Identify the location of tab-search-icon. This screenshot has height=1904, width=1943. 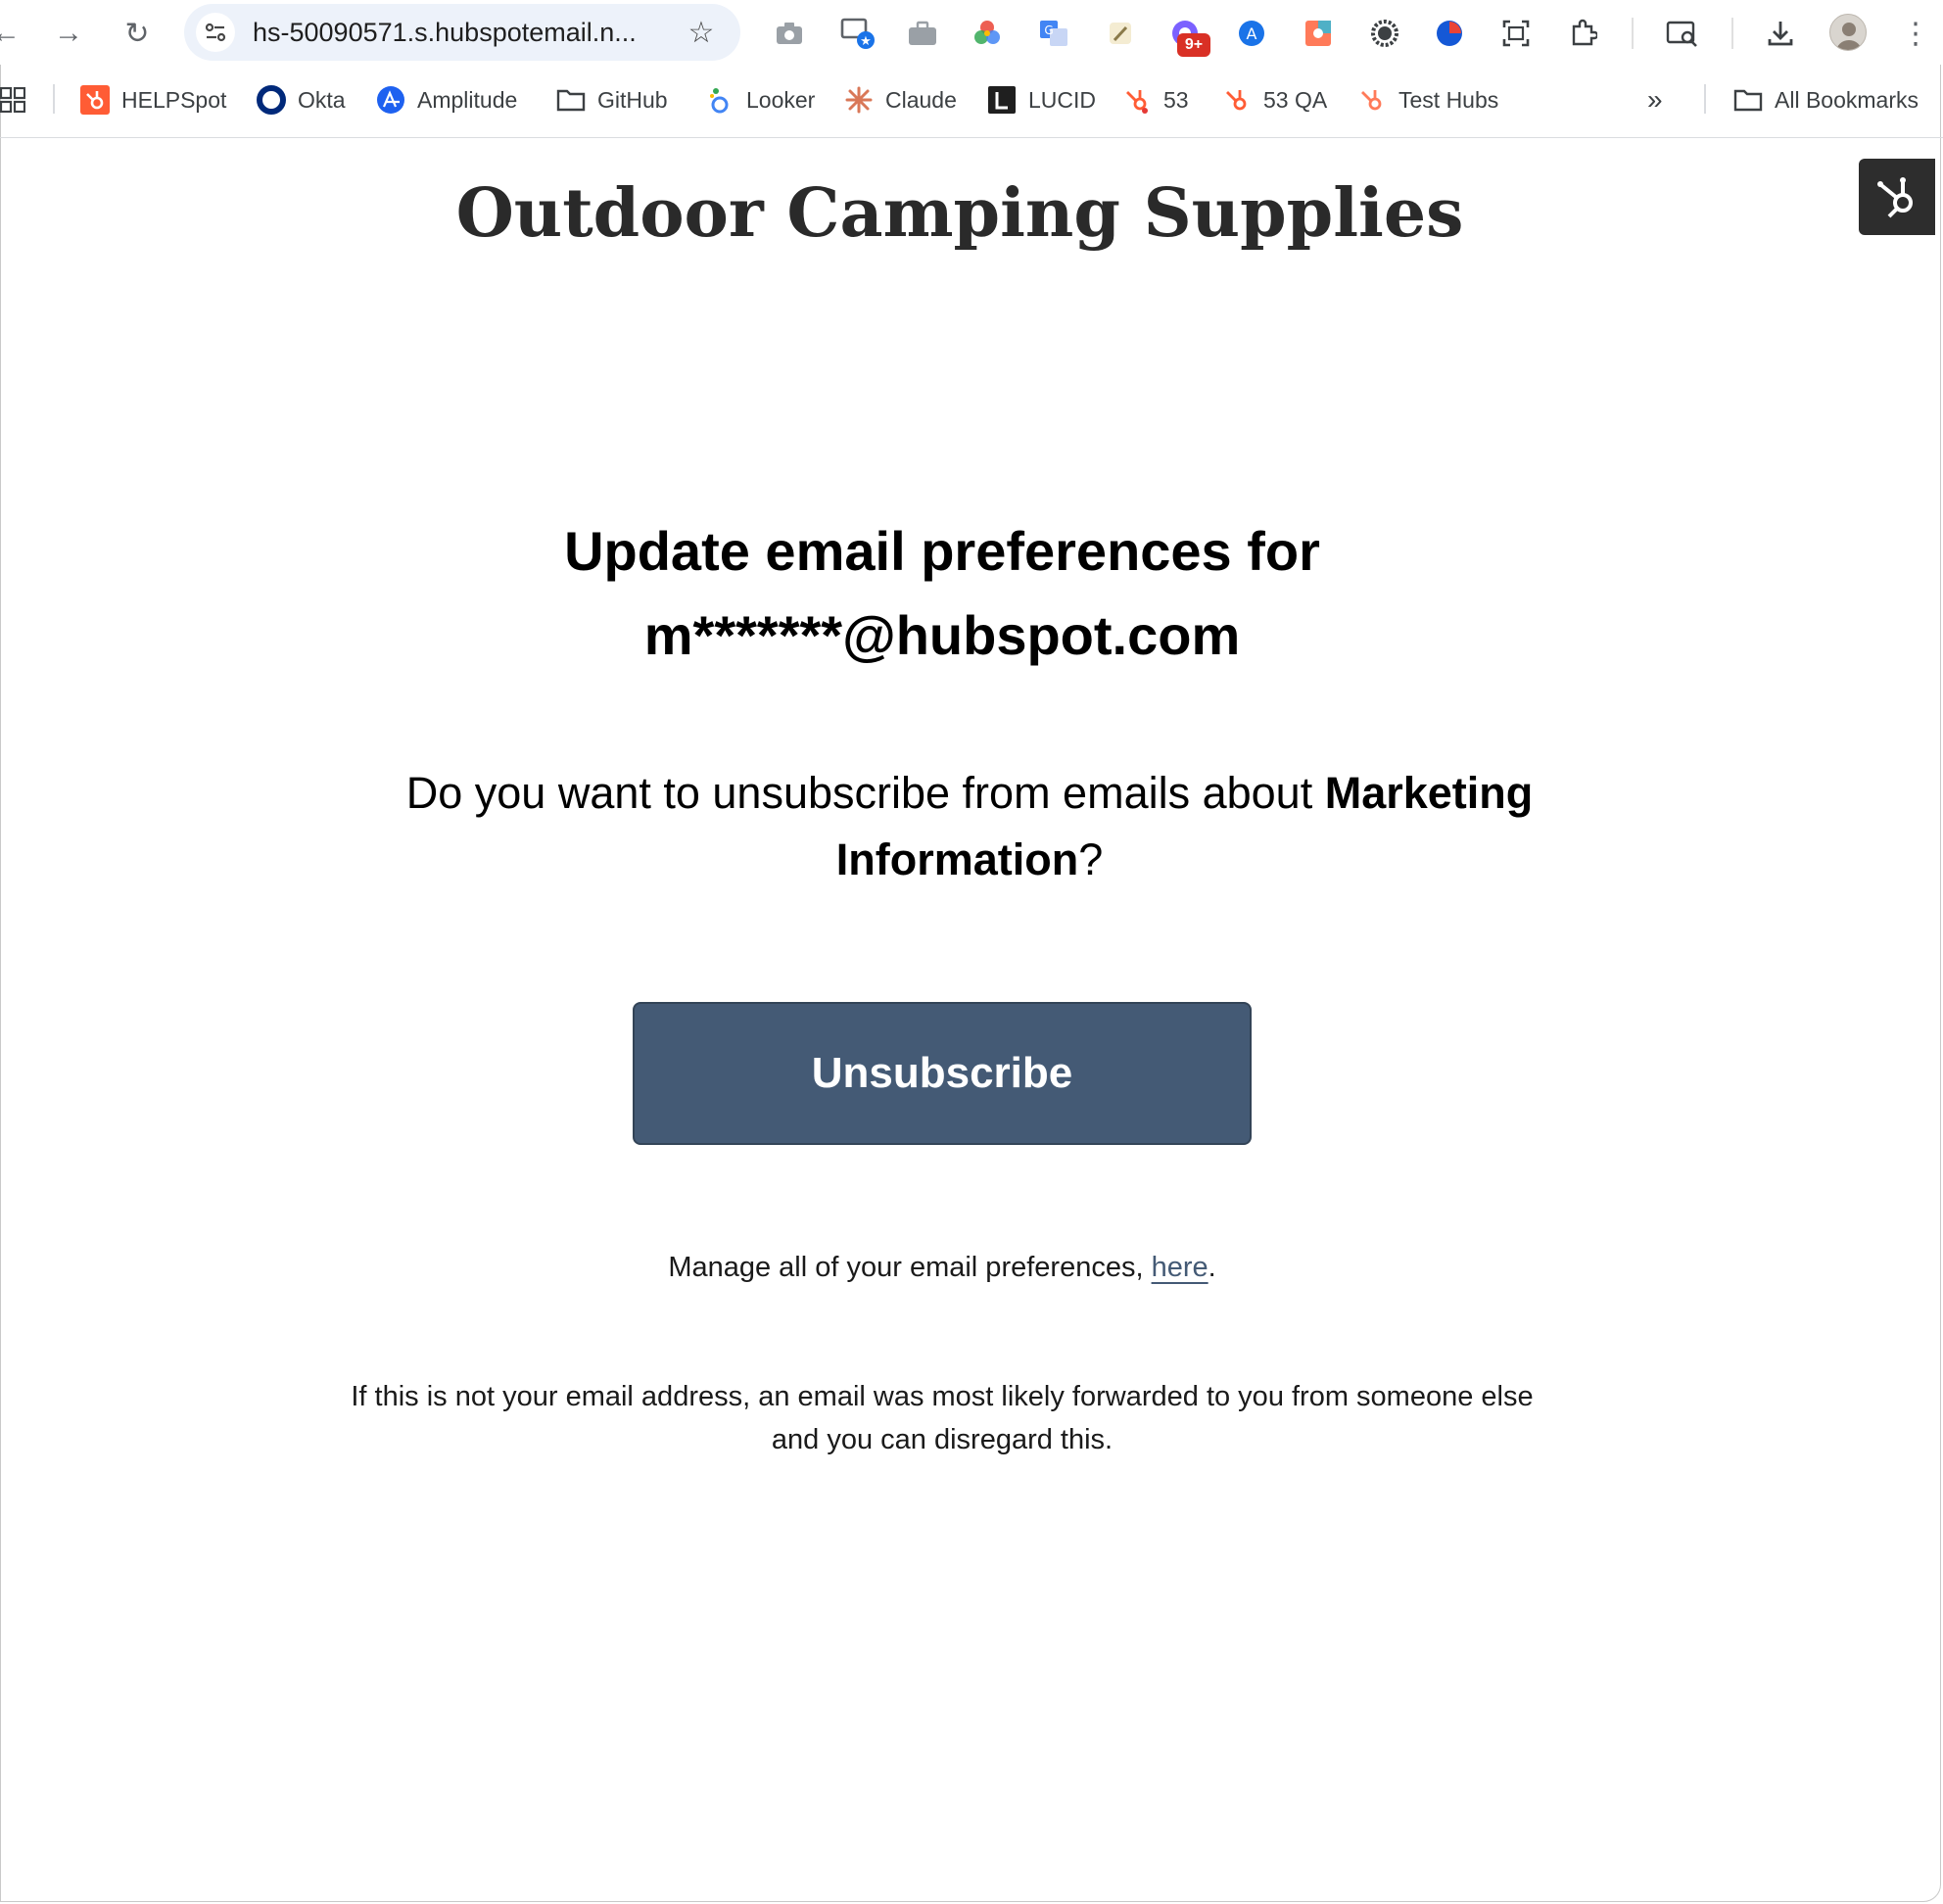
(1682, 33).